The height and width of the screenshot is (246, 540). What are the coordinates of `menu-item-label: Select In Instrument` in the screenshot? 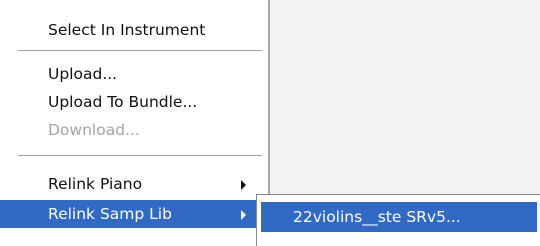 It's located at (127, 30).